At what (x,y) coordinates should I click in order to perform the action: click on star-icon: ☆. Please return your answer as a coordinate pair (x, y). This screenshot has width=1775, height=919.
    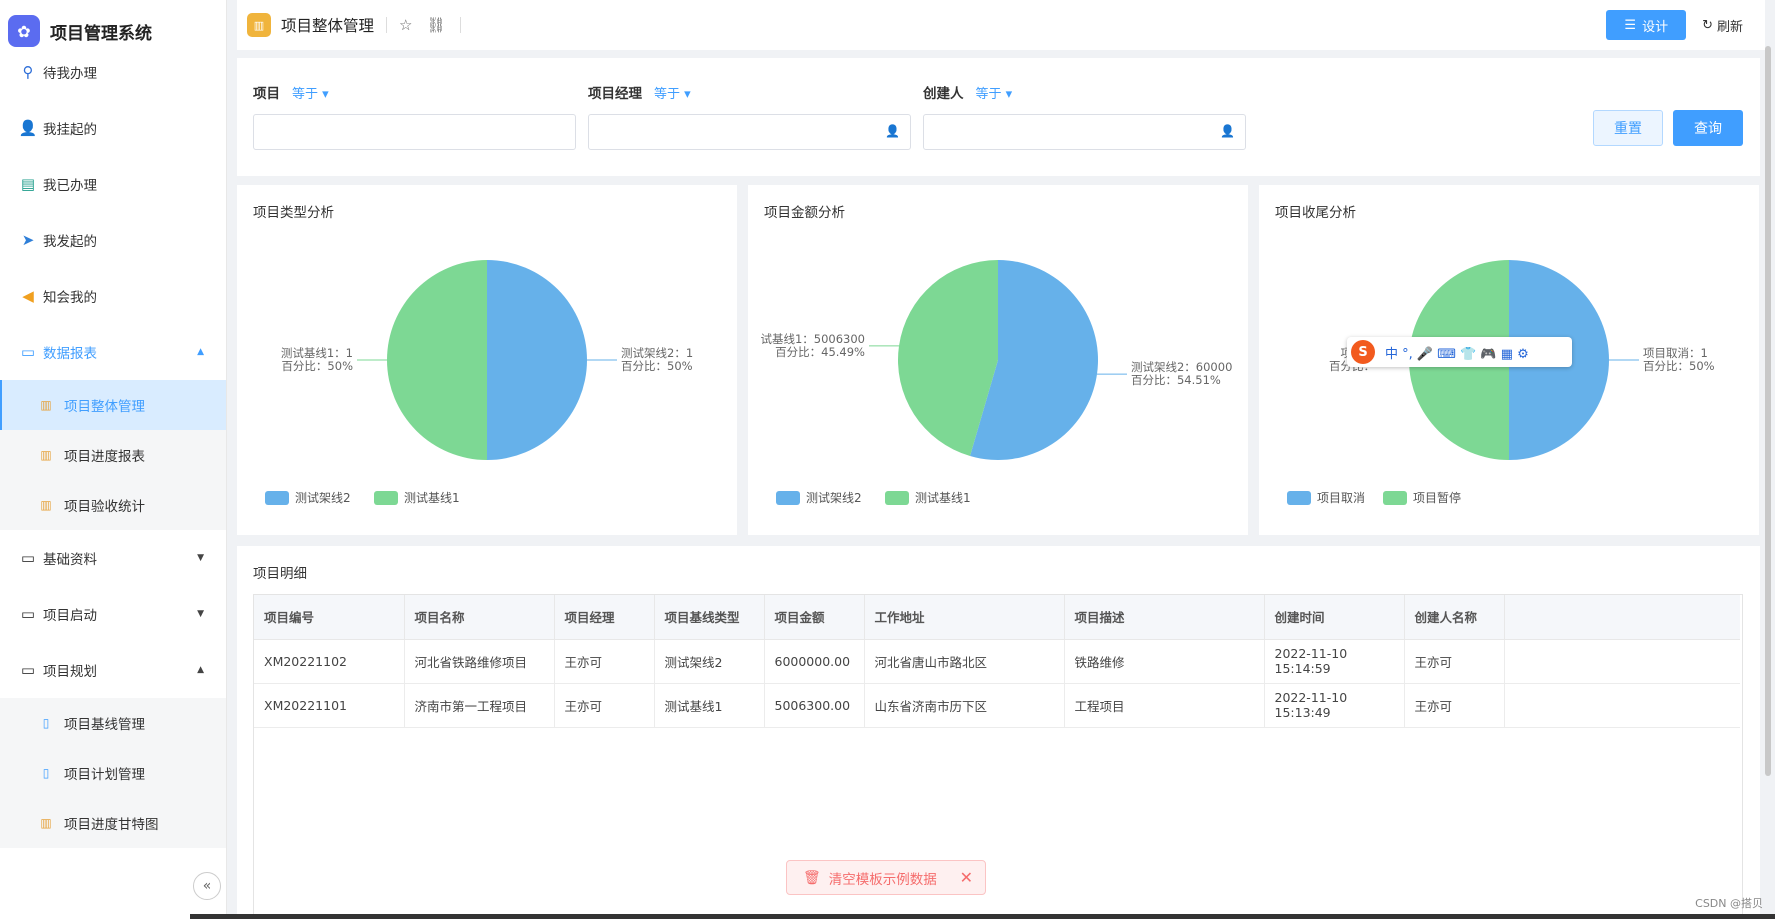
    Looking at the image, I should click on (405, 25).